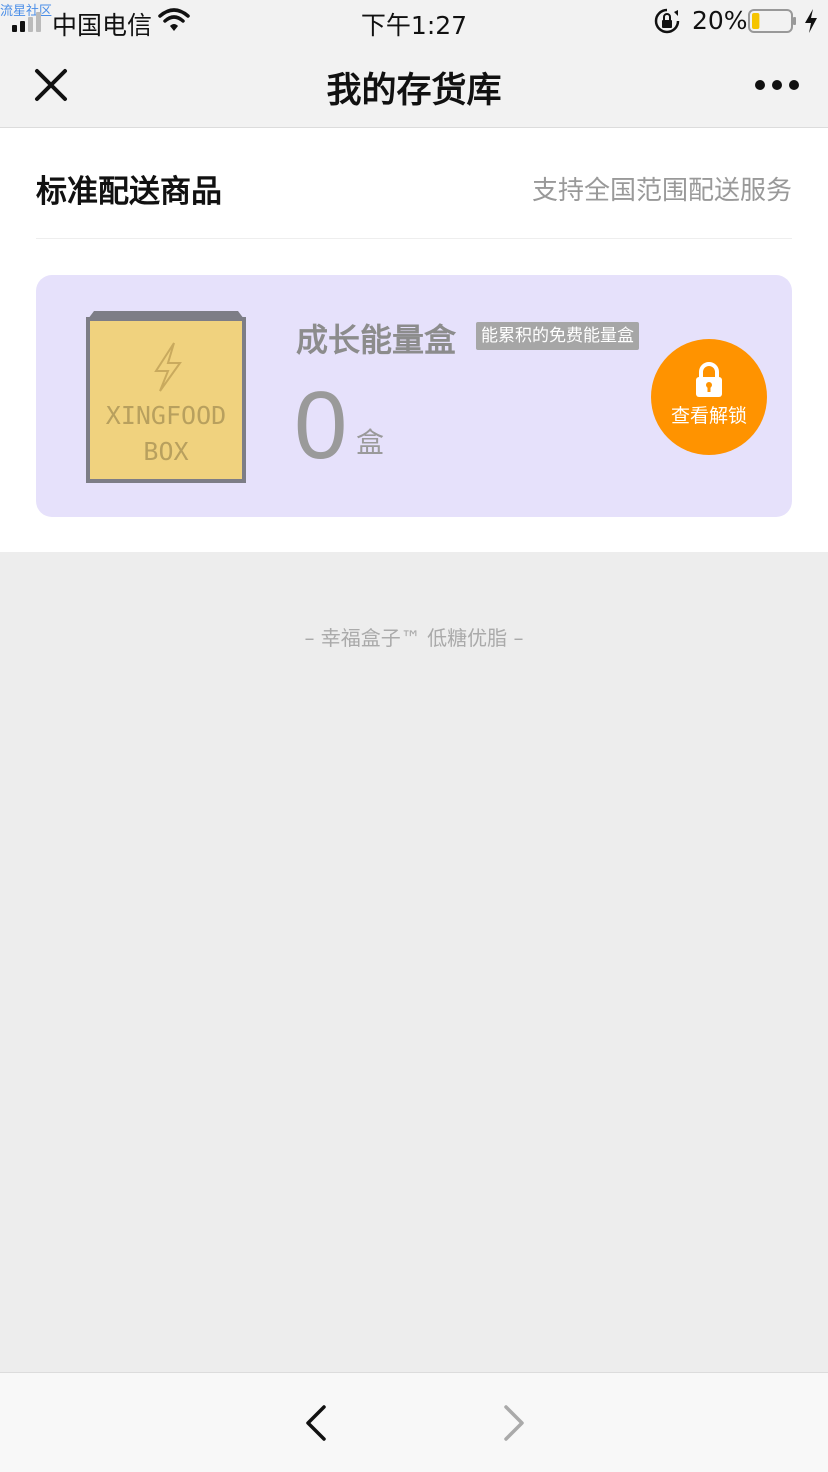 The height and width of the screenshot is (1472, 828). What do you see at coordinates (720, 20) in the screenshot?
I see `battery-percent: 20%` at bounding box center [720, 20].